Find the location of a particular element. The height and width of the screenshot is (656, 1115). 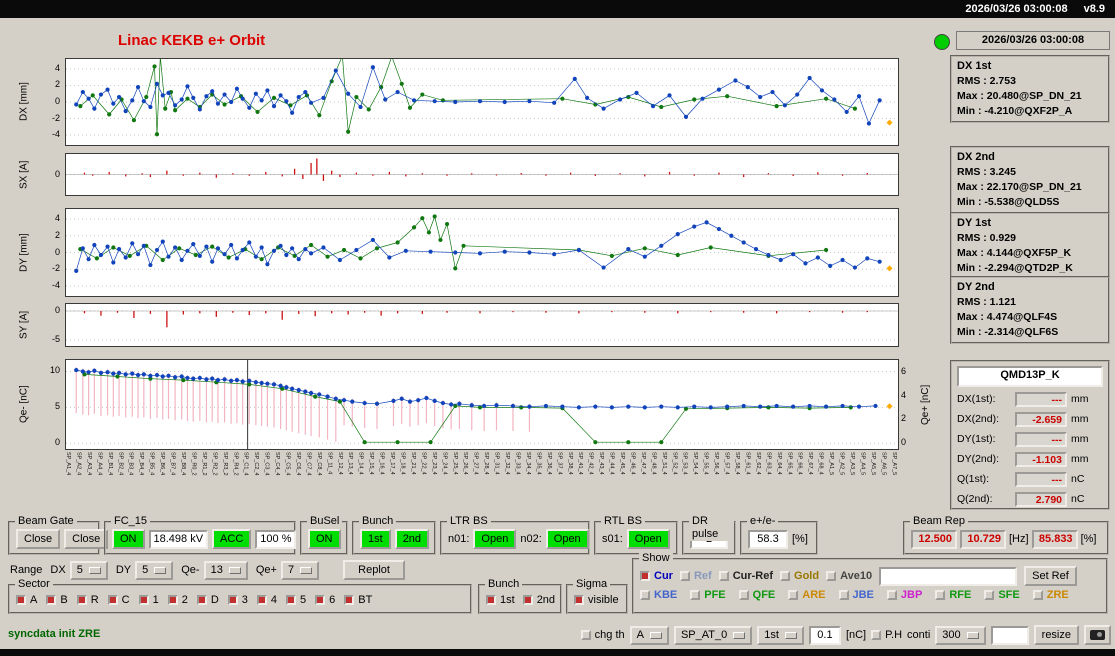

sector-checkbox-label: 1 is located at coordinates (155, 600).